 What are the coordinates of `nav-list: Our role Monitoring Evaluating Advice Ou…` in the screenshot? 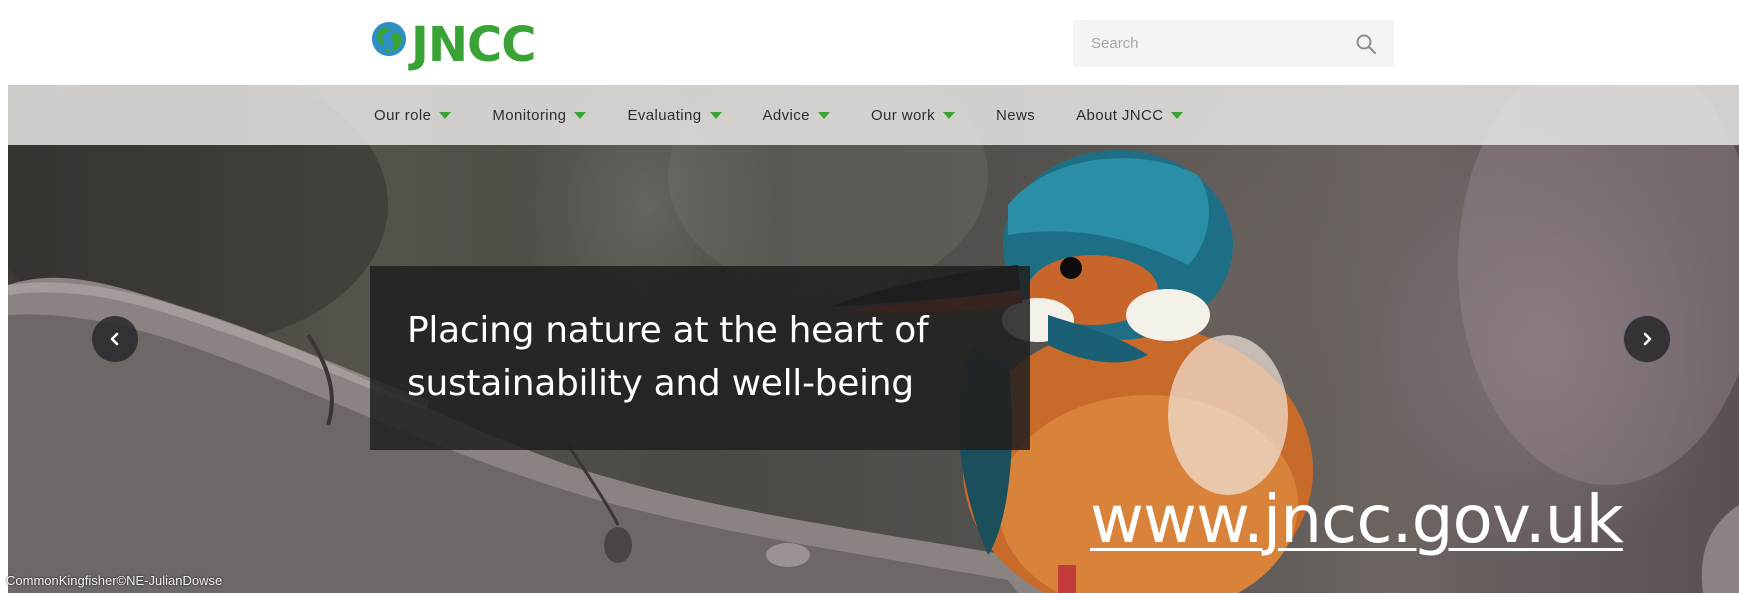 It's located at (779, 115).